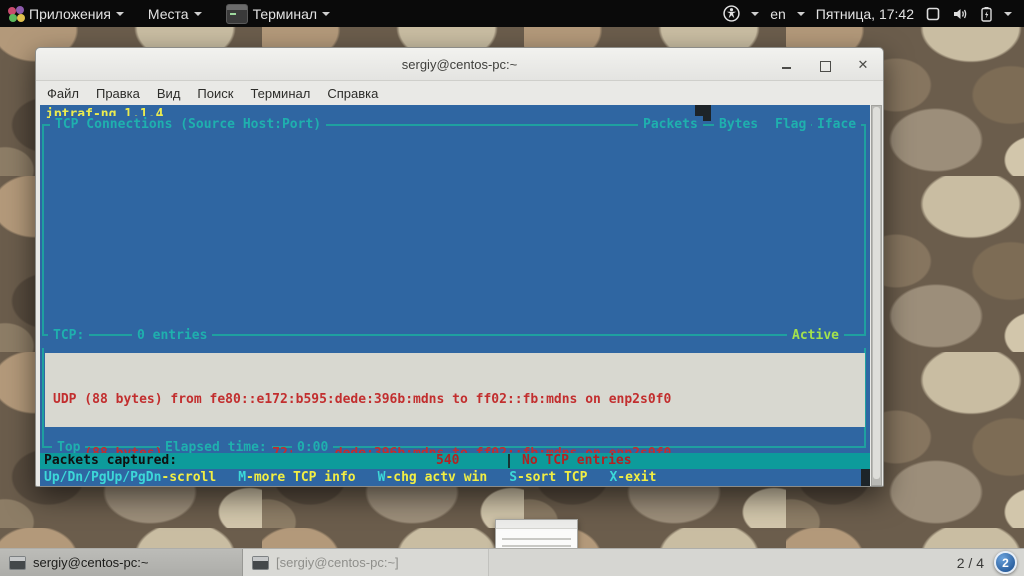 This screenshot has height=576, width=1024. Describe the element at coordinates (111, 460) in the screenshot. I see `packets-captured-label: Packets captured:` at that location.